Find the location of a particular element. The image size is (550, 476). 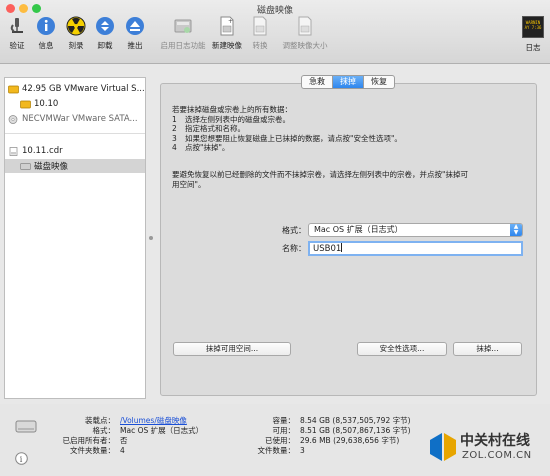

watermark-title: 中关村在线 is located at coordinates (495, 441).